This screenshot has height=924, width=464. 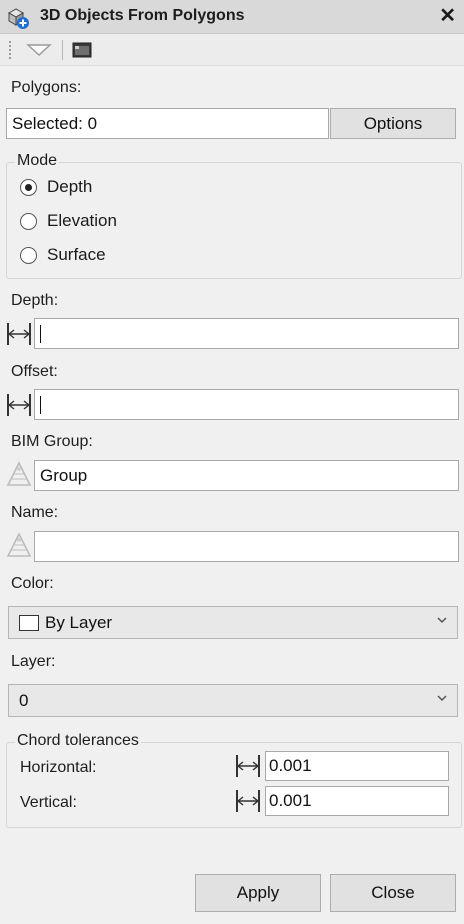 I want to click on horizontal-tolerance-input: 0.001, so click(x=357, y=766).